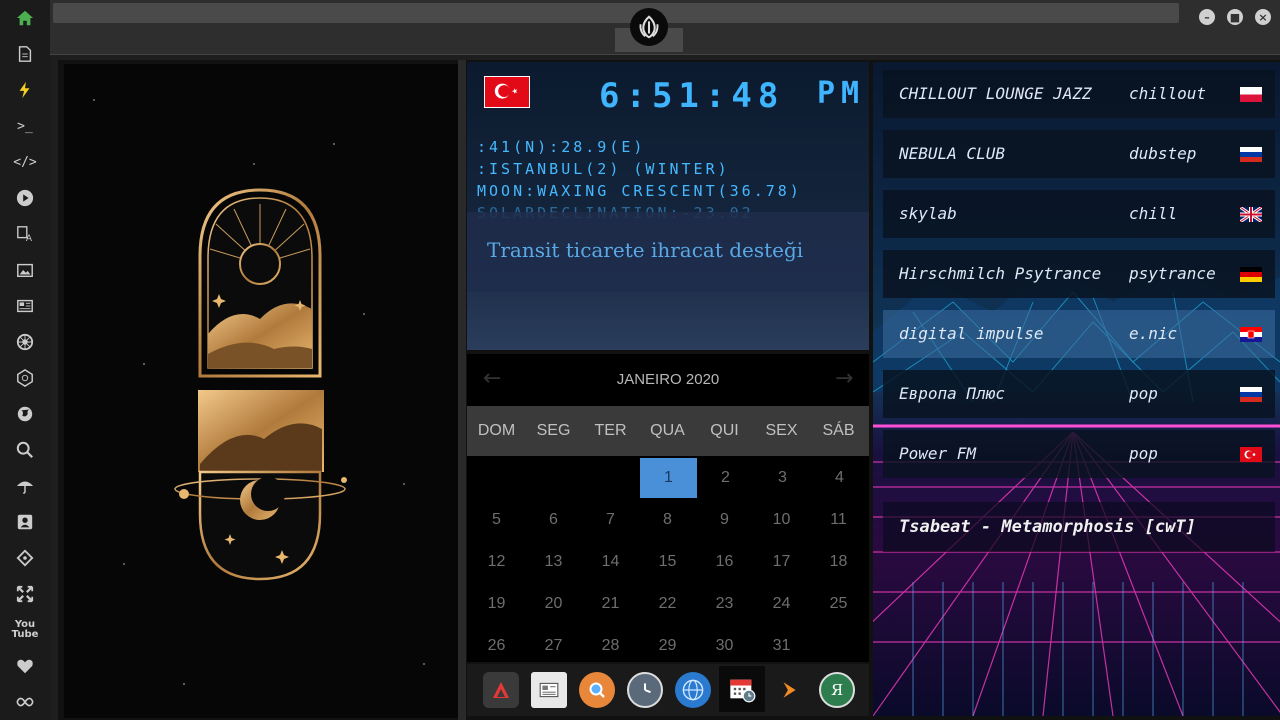  What do you see at coordinates (496, 646) in the screenshot?
I see `calendar-day: 26` at bounding box center [496, 646].